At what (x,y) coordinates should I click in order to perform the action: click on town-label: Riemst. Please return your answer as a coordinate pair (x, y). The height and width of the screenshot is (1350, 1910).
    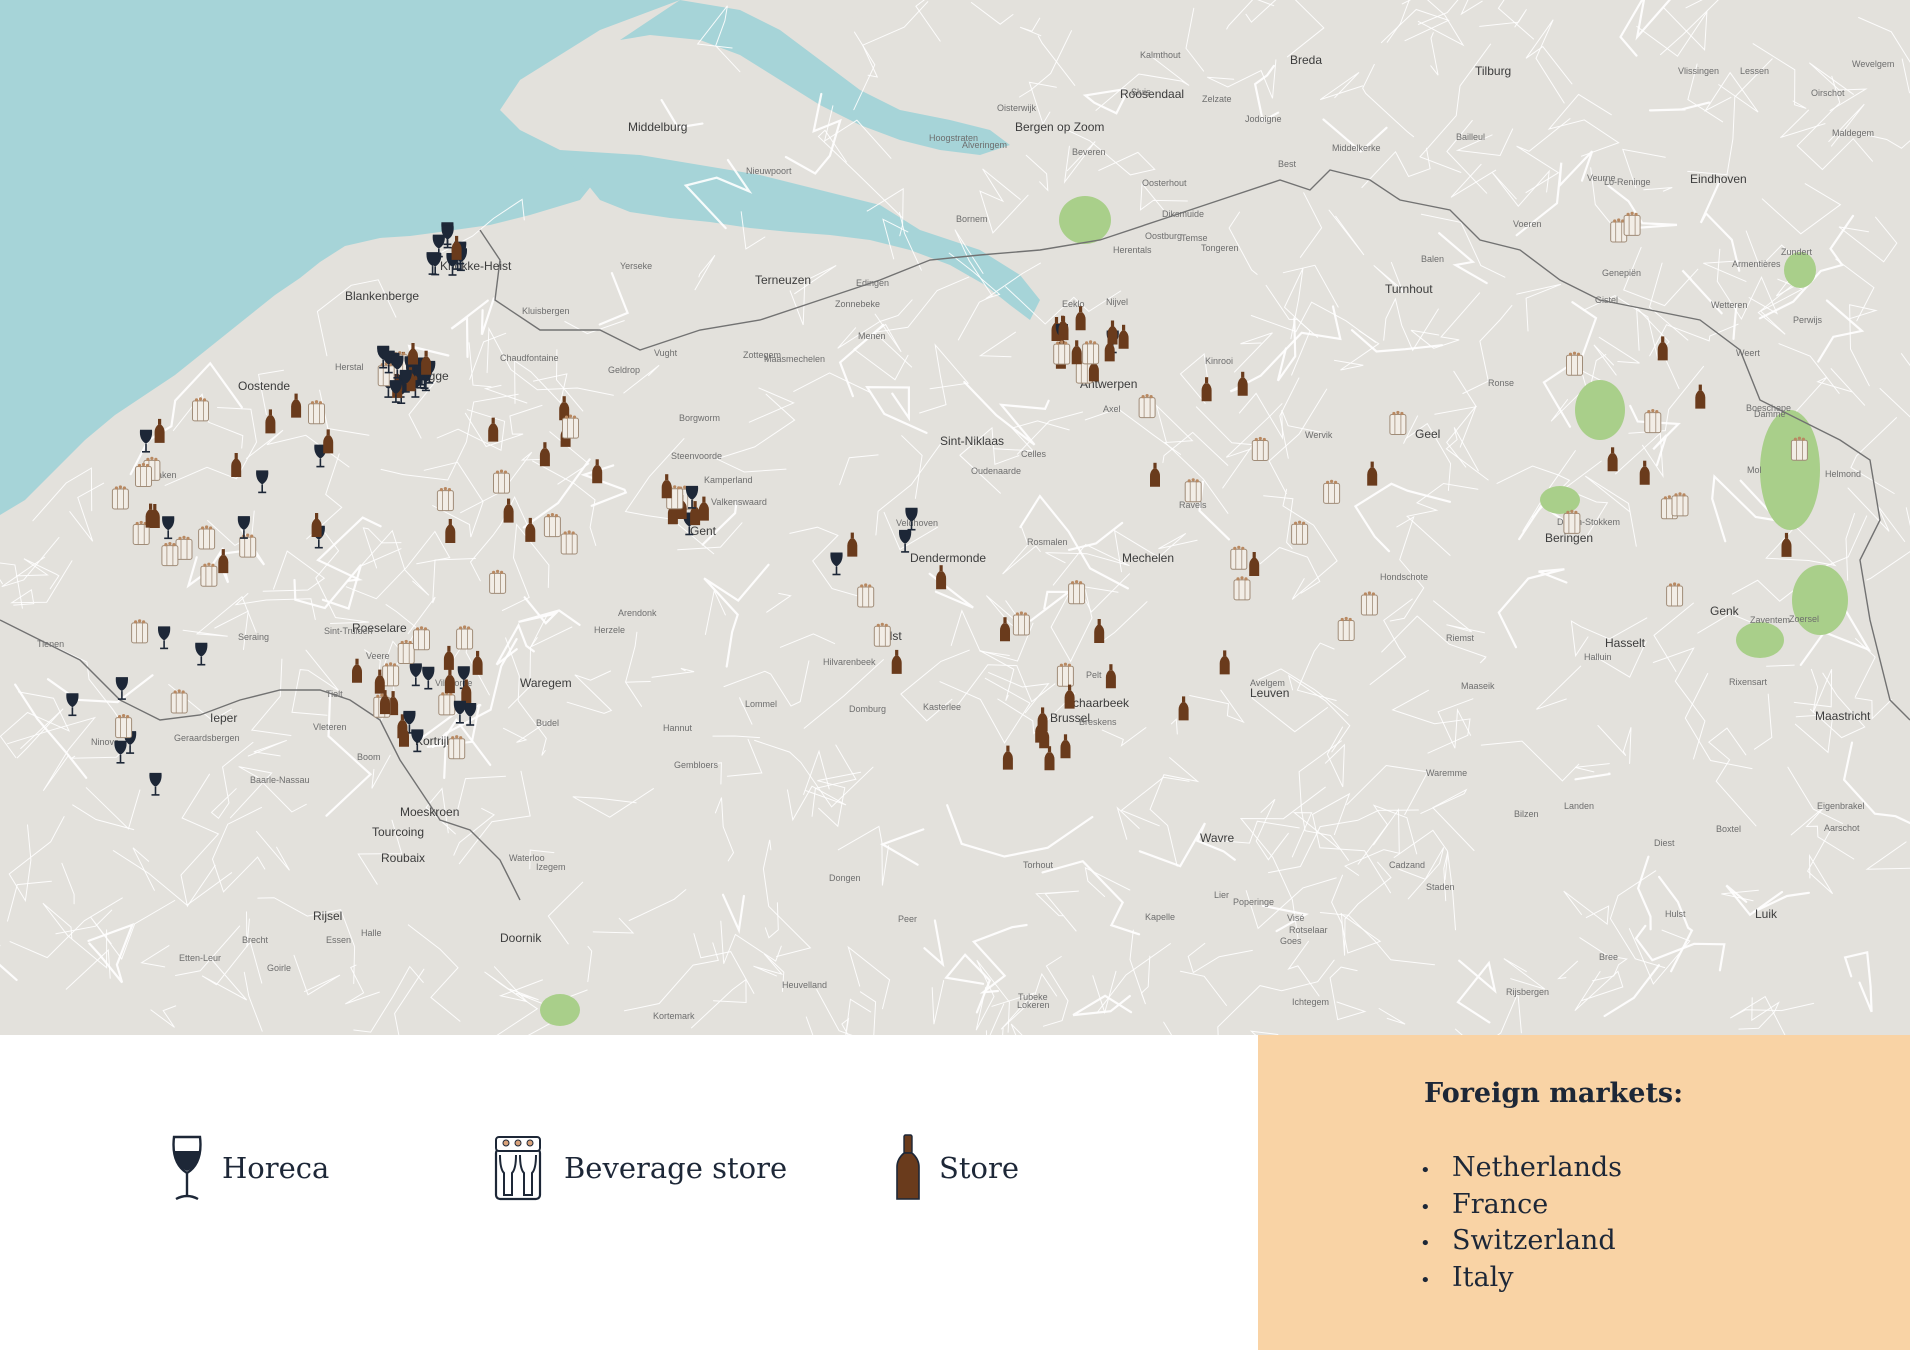
    Looking at the image, I should click on (1460, 638).